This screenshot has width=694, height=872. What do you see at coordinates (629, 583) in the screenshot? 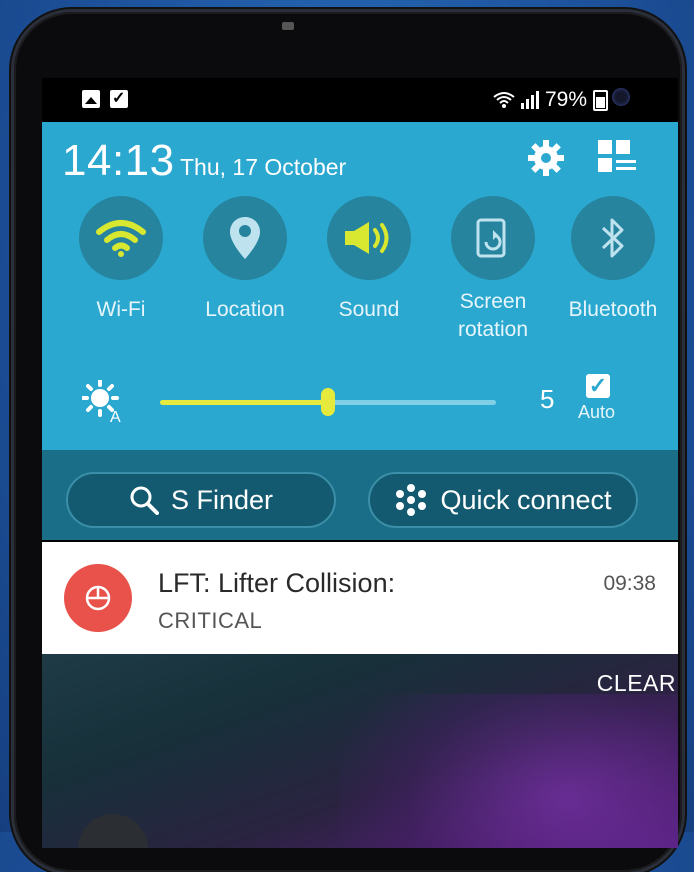
I see `notification-time: 09:38` at bounding box center [629, 583].